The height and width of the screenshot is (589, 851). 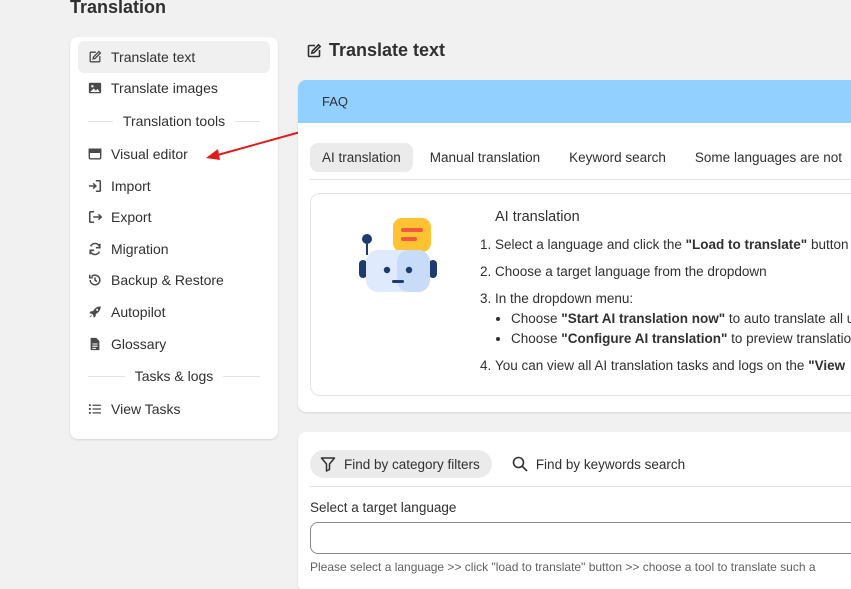 I want to click on annotation-arrow, so click(x=255, y=145).